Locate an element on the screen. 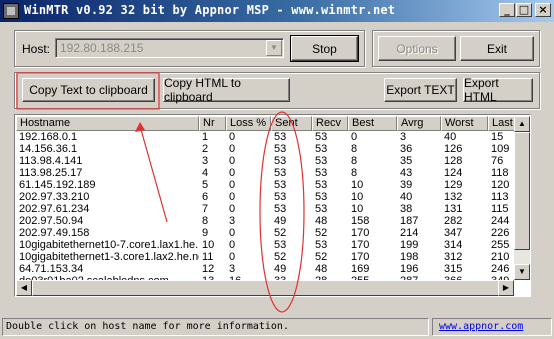  close-button: × is located at coordinates (543, 10).